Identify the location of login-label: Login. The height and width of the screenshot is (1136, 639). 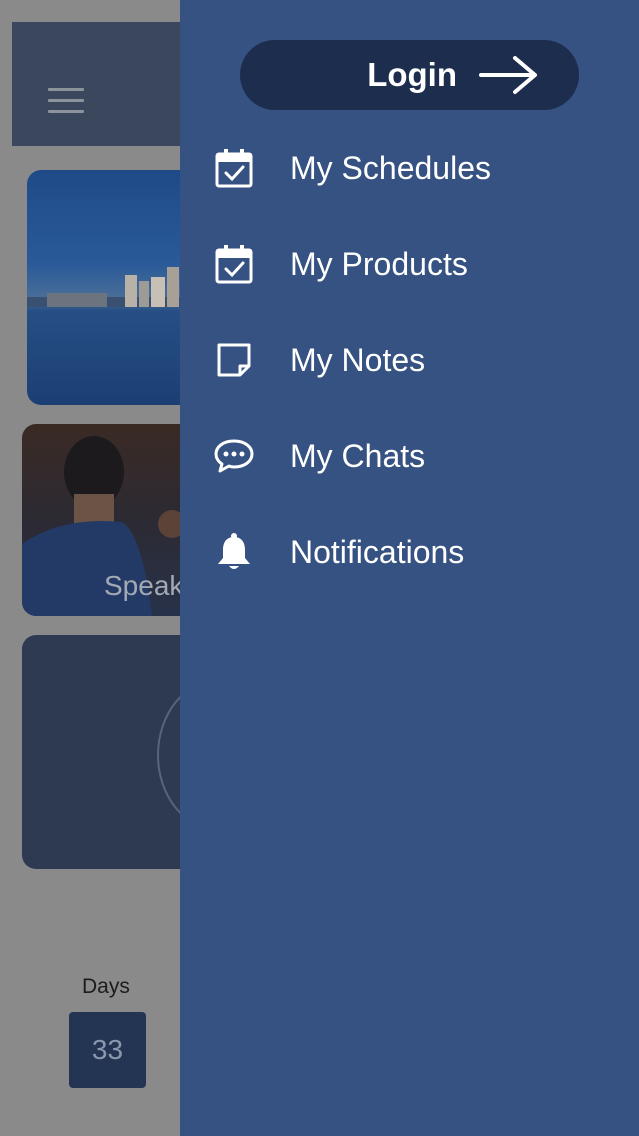
(412, 74).